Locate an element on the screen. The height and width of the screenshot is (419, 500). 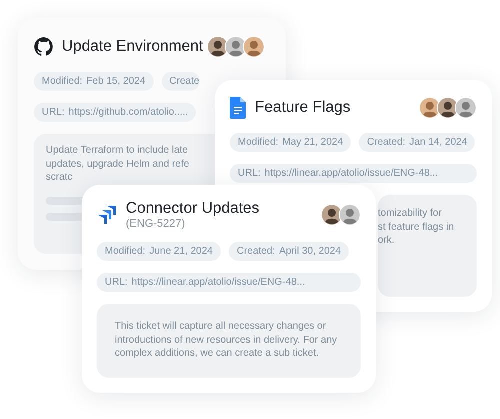
description-text: scratc is located at coordinates (59, 177).